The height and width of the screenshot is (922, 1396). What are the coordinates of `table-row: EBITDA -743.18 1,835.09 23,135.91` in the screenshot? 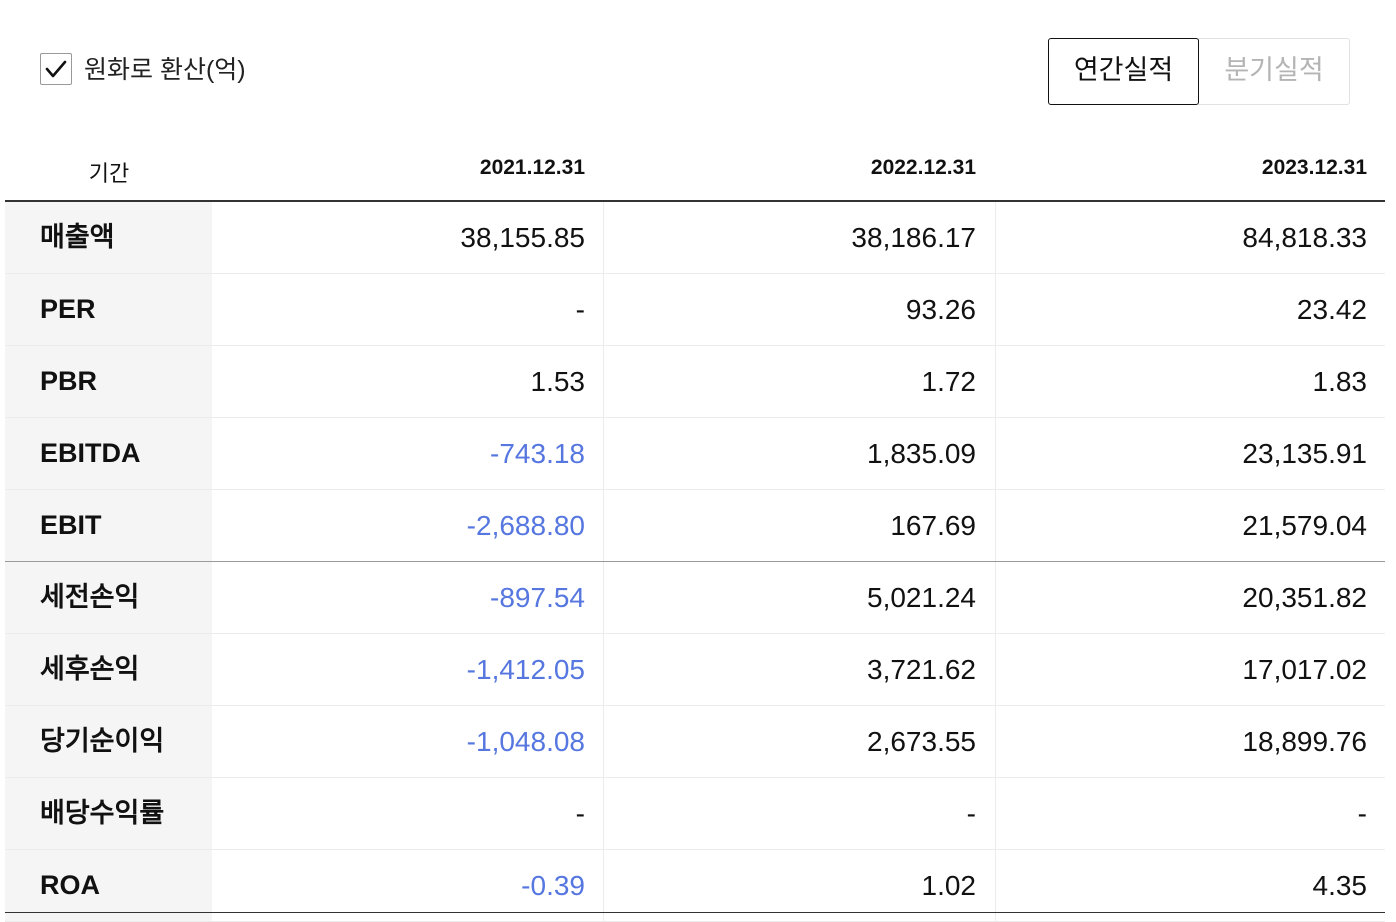 It's located at (695, 454).